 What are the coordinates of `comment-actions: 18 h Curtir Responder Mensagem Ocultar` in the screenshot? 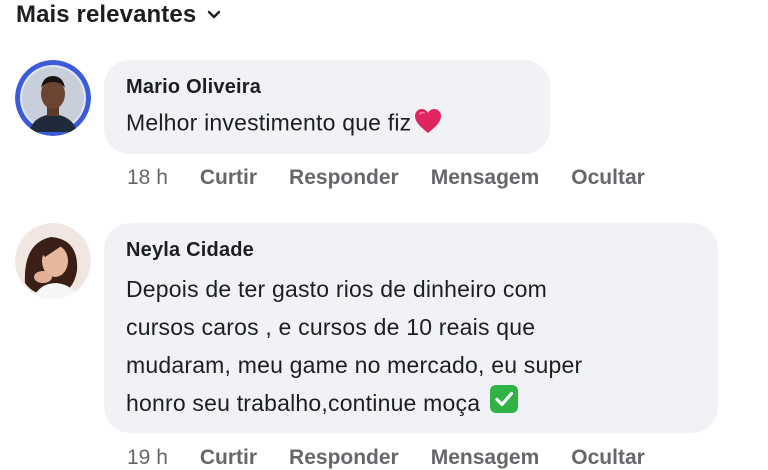 It's located at (386, 178).